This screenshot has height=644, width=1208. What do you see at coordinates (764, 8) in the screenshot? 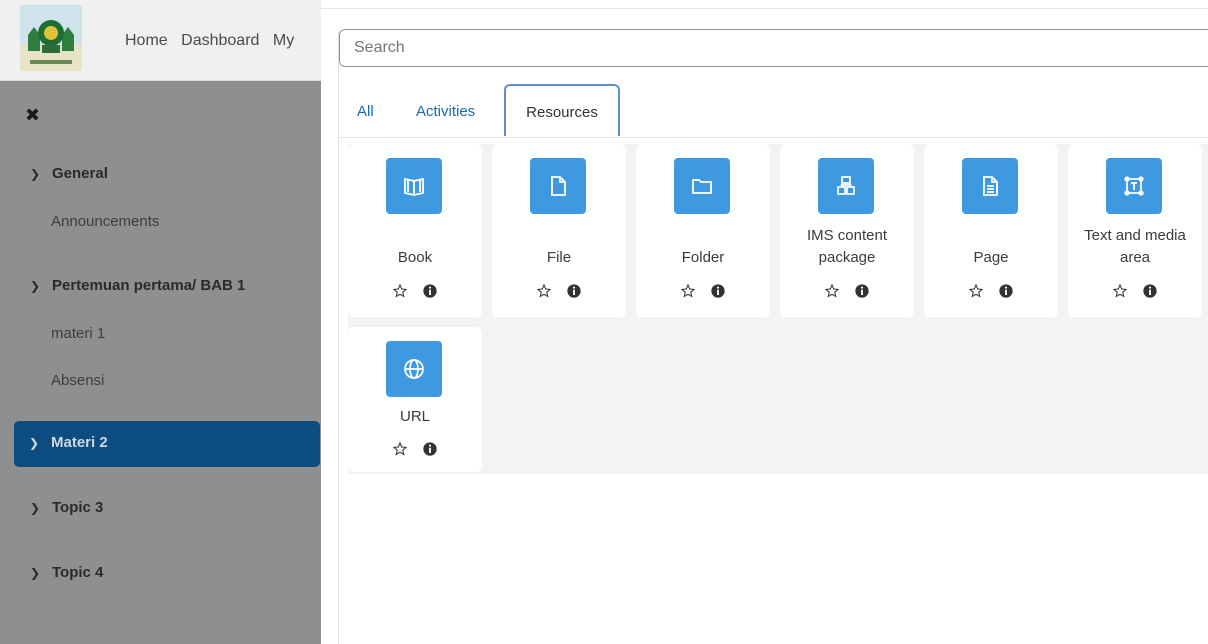
I see `divider` at bounding box center [764, 8].